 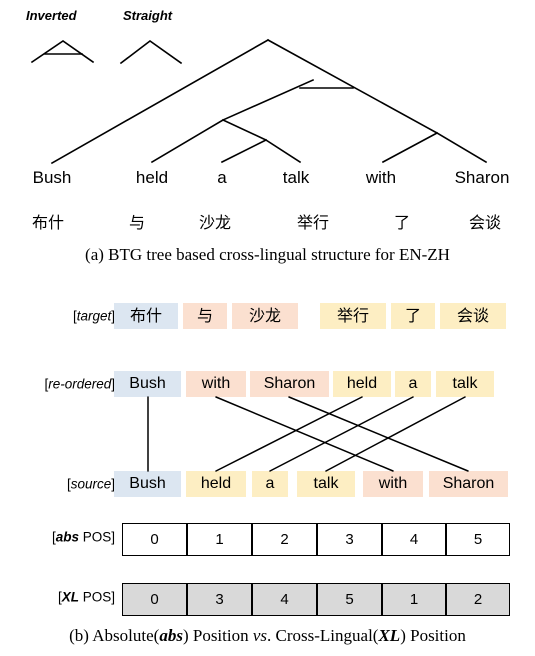 What do you see at coordinates (154, 599) in the screenshot?
I see `xl-pos-cell-0: 0` at bounding box center [154, 599].